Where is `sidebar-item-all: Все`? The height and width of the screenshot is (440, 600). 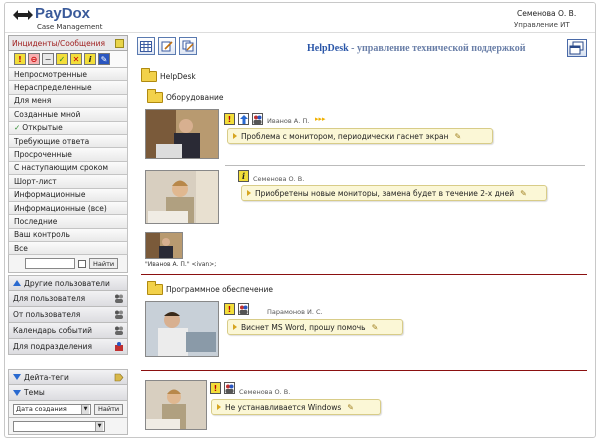 sidebar-item-all: Все is located at coordinates (68, 249).